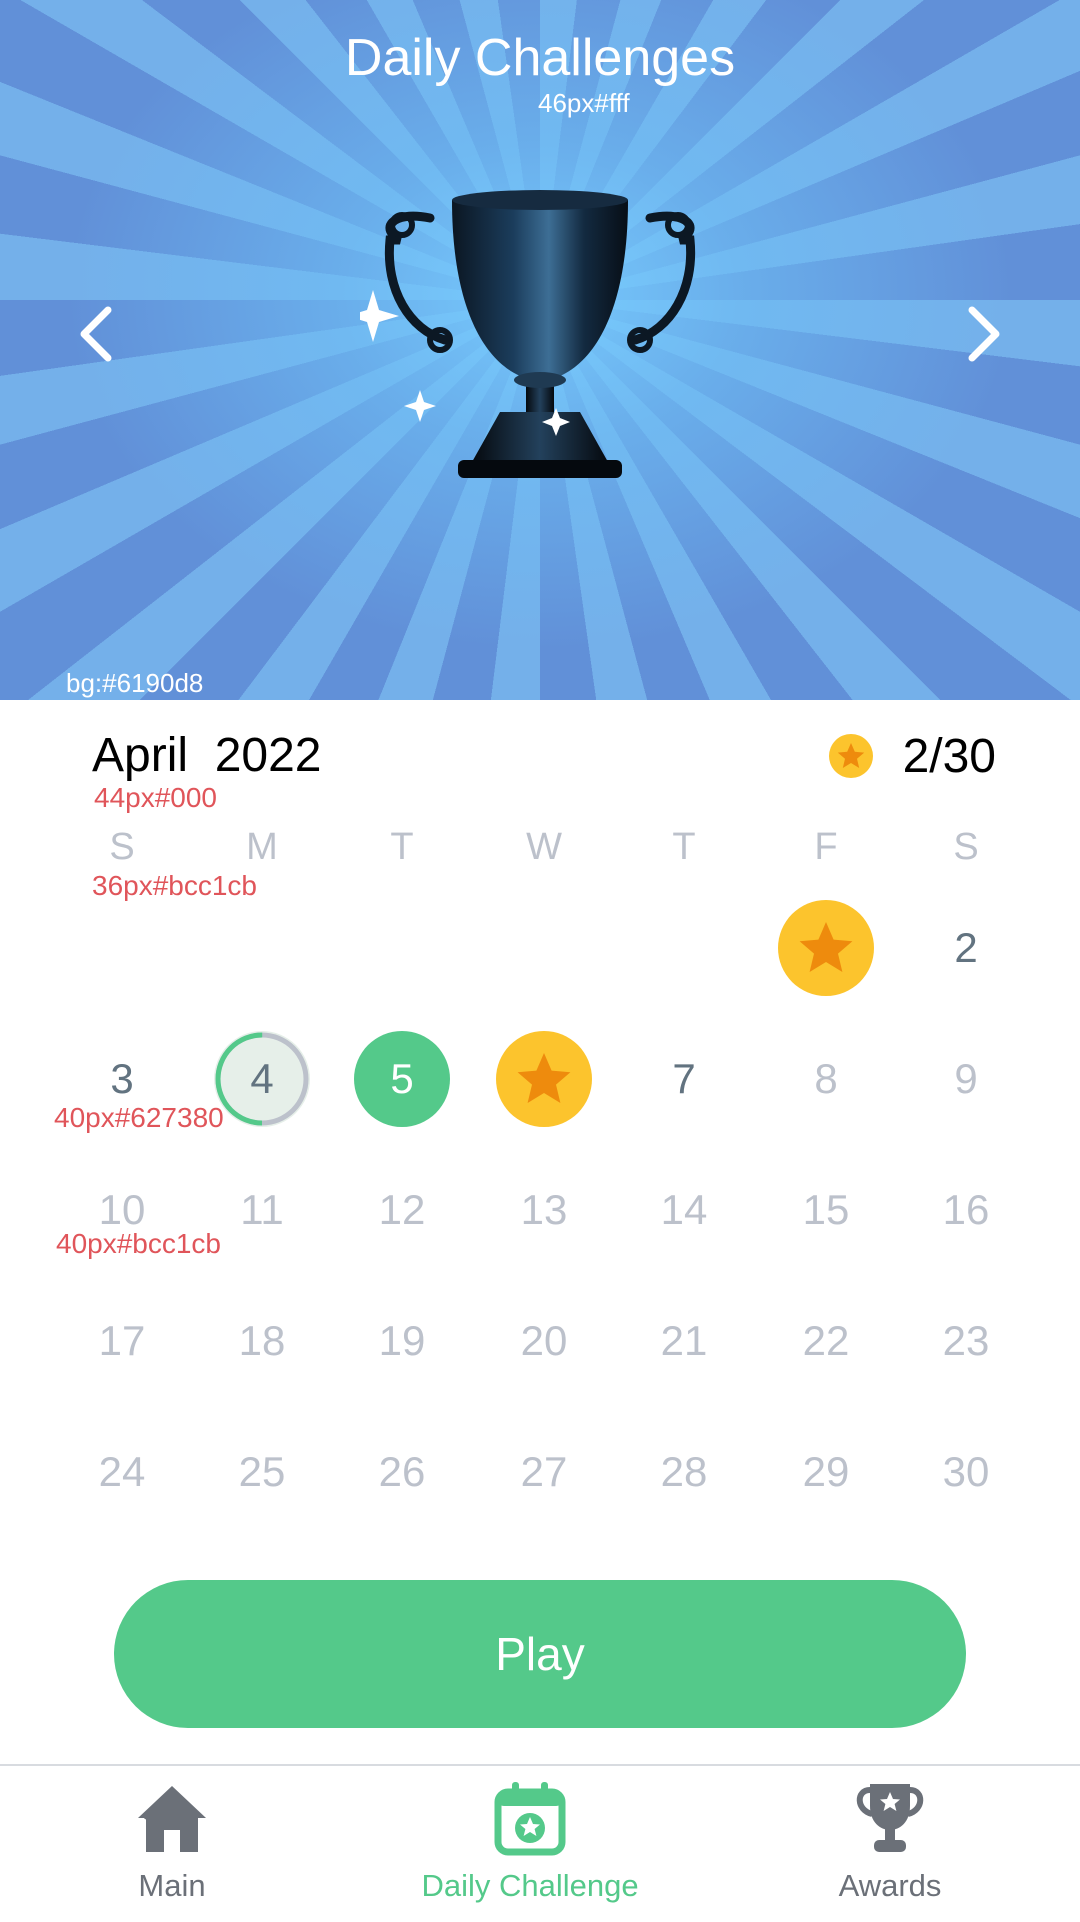  I want to click on day-number: 8, so click(826, 1078).